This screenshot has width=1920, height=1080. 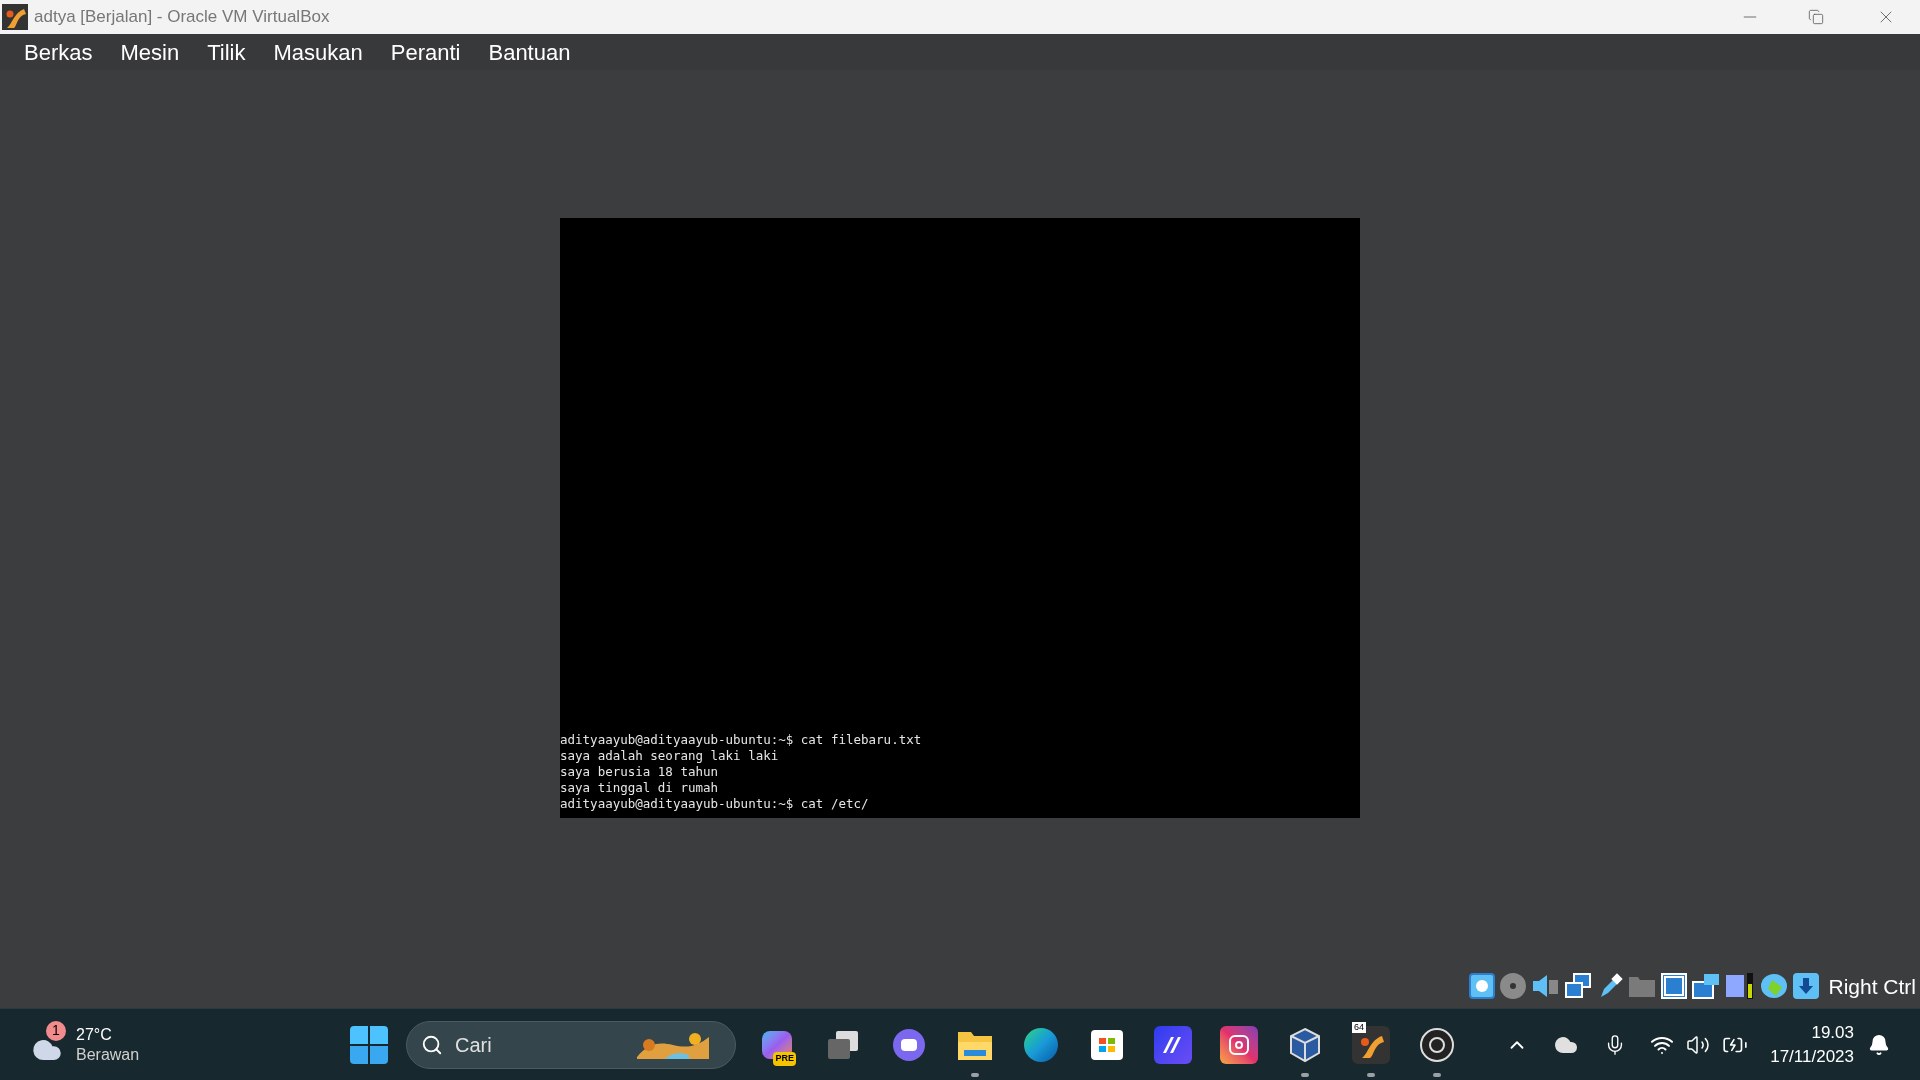 I want to click on virtualbox-logo-icon, so click(x=15, y=17).